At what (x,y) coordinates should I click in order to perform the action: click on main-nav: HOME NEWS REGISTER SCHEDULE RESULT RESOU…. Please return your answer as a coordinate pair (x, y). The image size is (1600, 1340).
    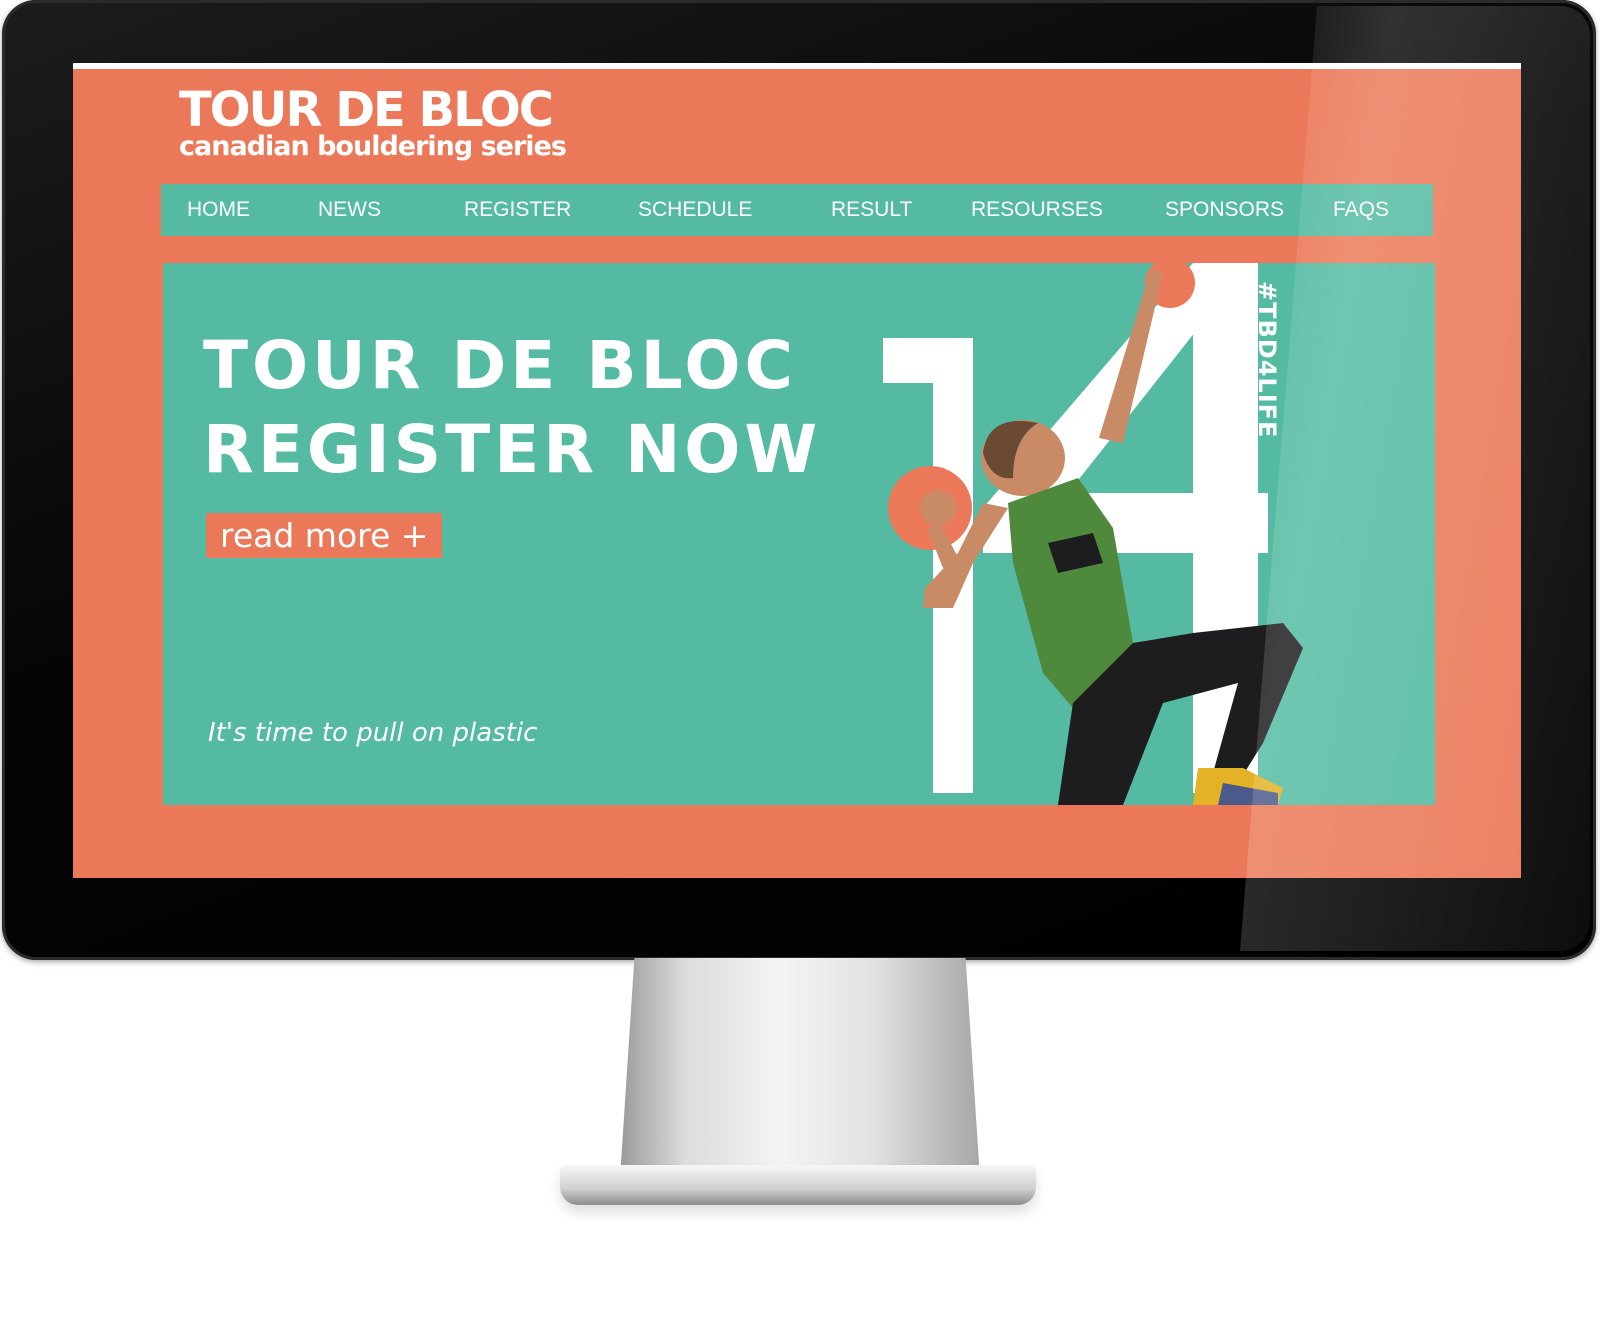
    Looking at the image, I should click on (797, 210).